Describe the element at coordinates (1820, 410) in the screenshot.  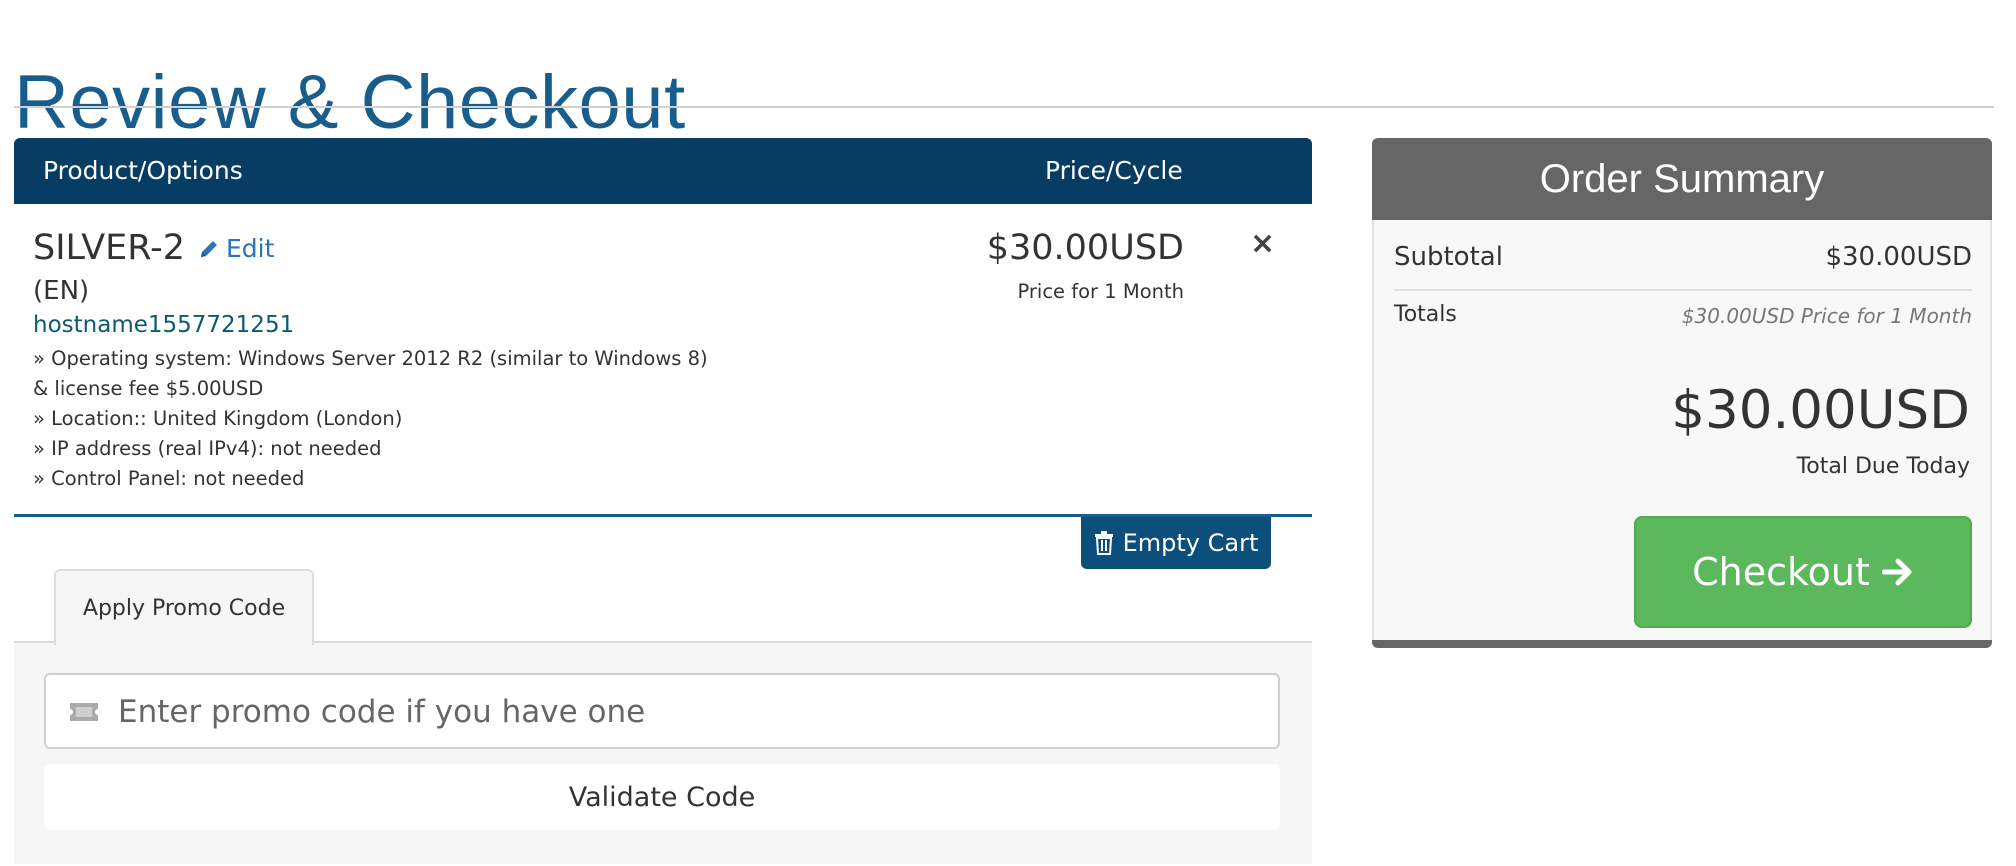
I see `total-due-amount: $30.00USD` at that location.